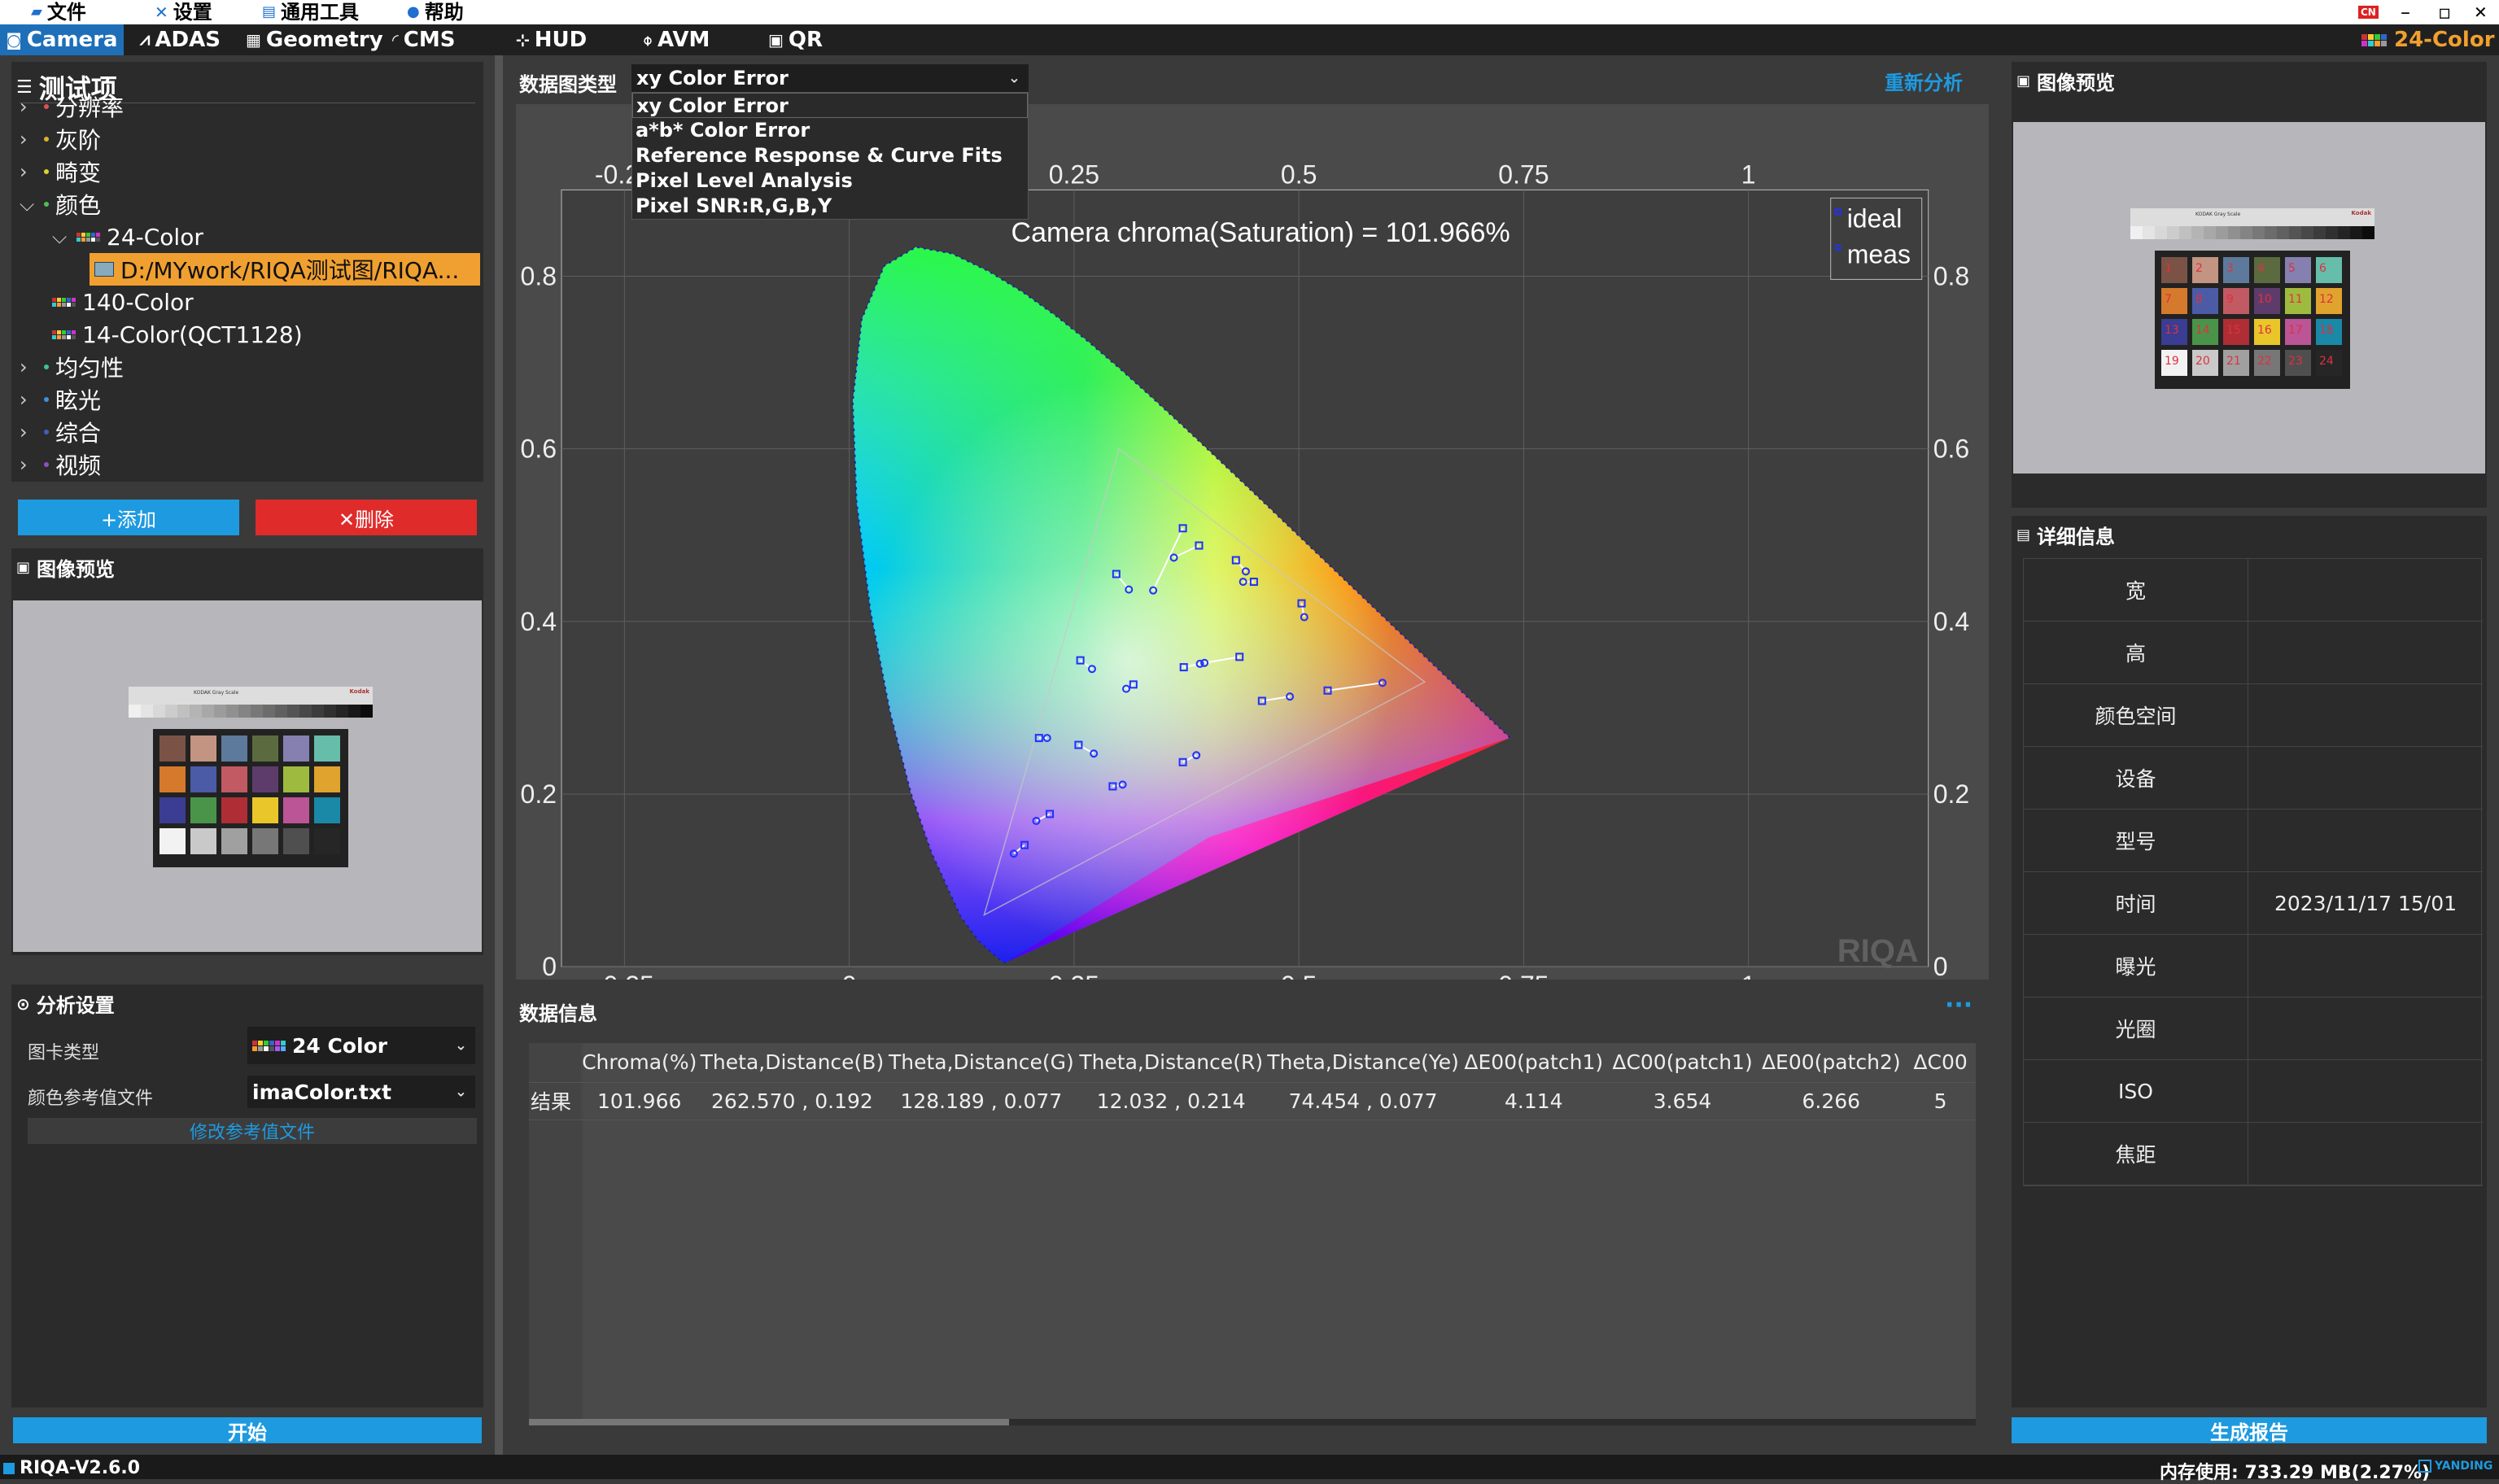 This screenshot has height=1484, width=2499. What do you see at coordinates (830, 156) in the screenshot?
I see `dropdown-option: Reference Response & Curve Fits` at bounding box center [830, 156].